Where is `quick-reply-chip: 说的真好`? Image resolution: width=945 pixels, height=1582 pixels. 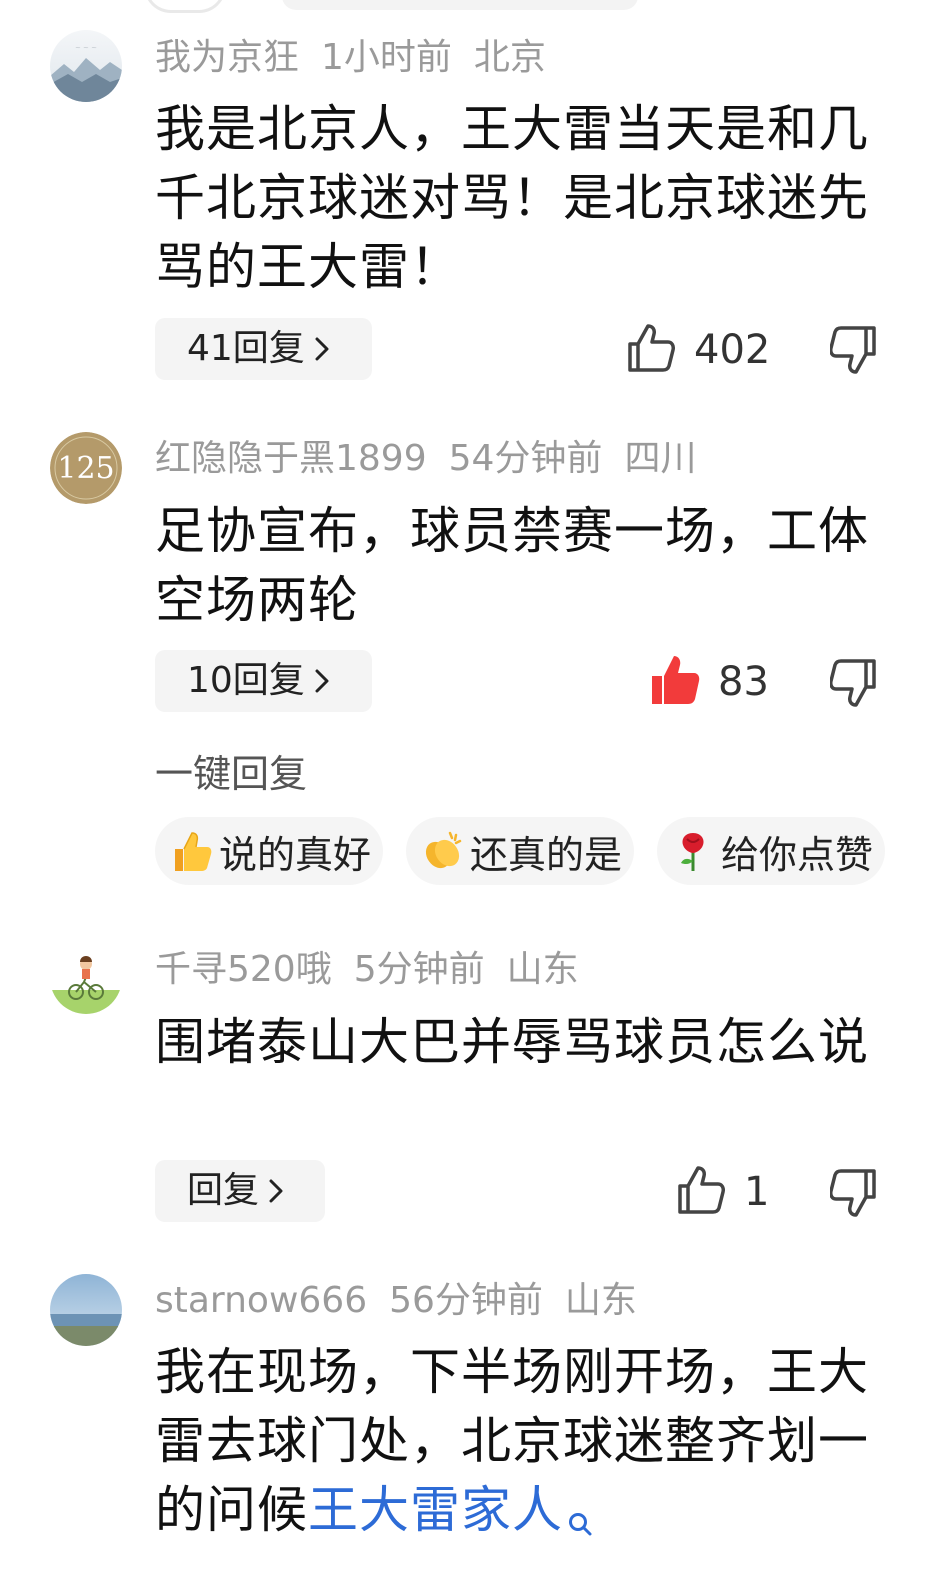
quick-reply-chip: 说的真好 is located at coordinates (269, 851).